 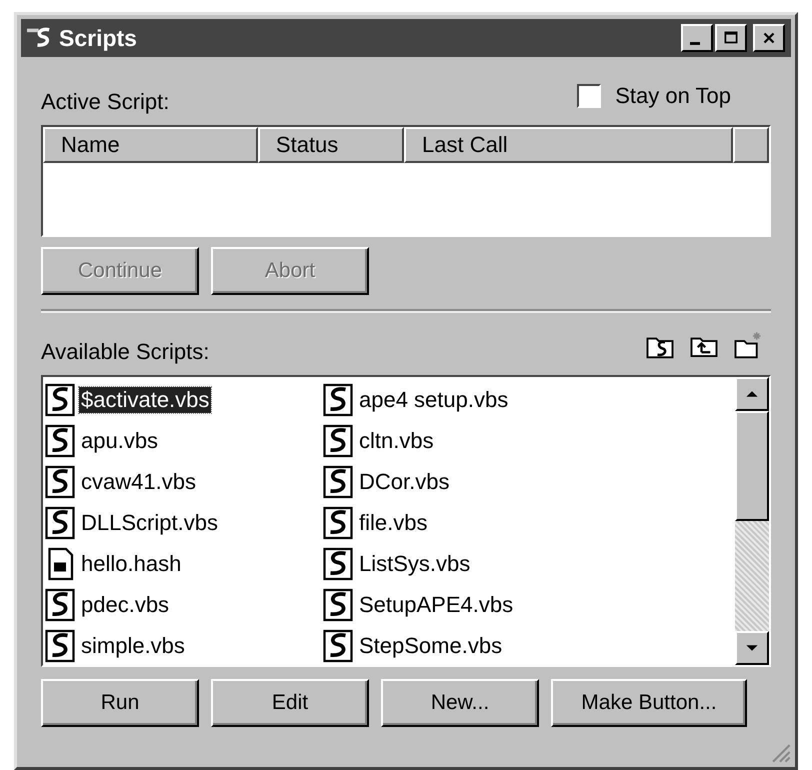 I want to click on column-header-blank, so click(x=751, y=145).